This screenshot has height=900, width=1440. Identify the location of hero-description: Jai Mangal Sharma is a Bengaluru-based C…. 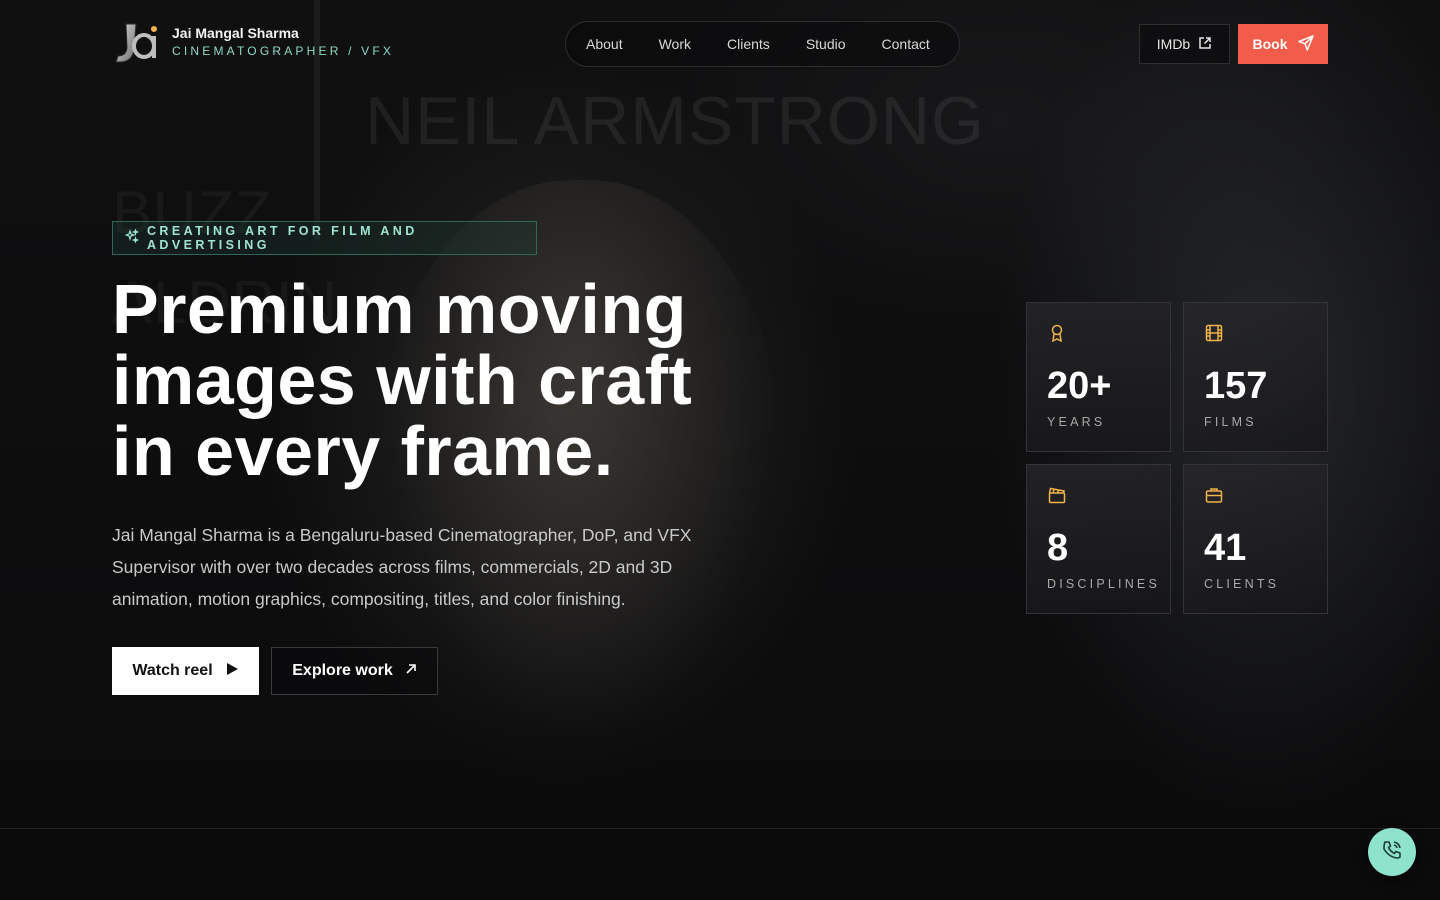
(402, 567).